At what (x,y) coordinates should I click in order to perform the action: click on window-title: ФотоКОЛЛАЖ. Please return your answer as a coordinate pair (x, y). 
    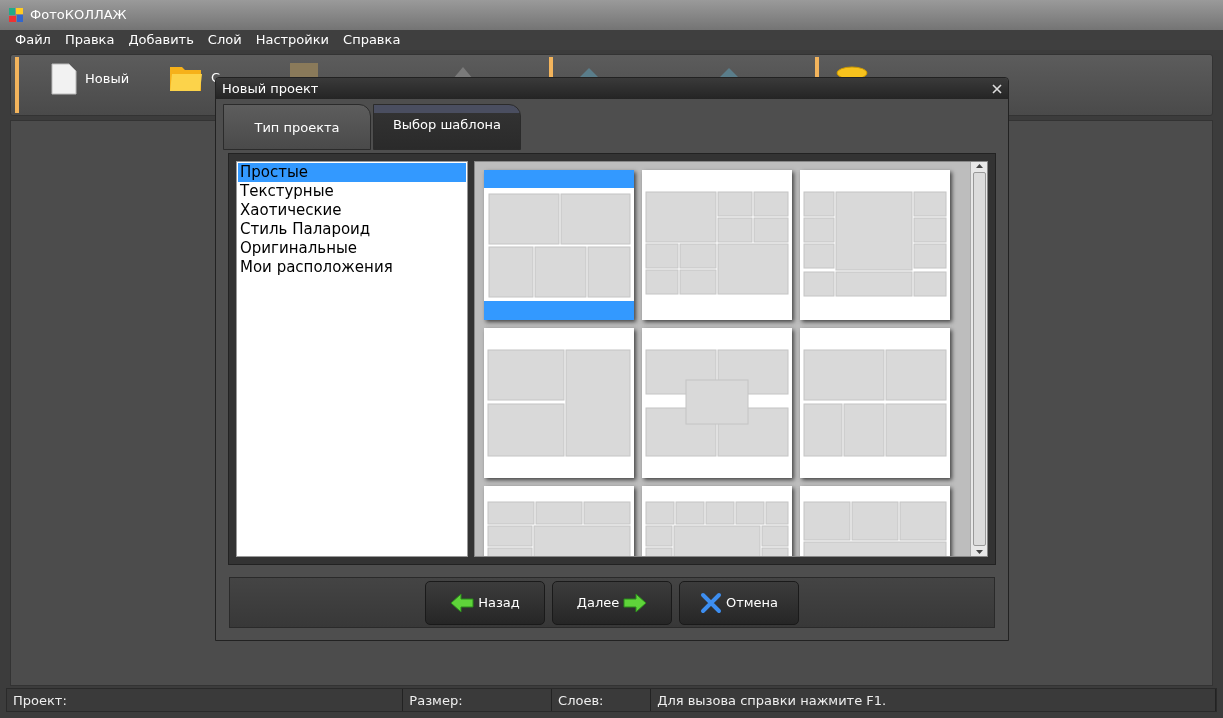
    Looking at the image, I should click on (78, 15).